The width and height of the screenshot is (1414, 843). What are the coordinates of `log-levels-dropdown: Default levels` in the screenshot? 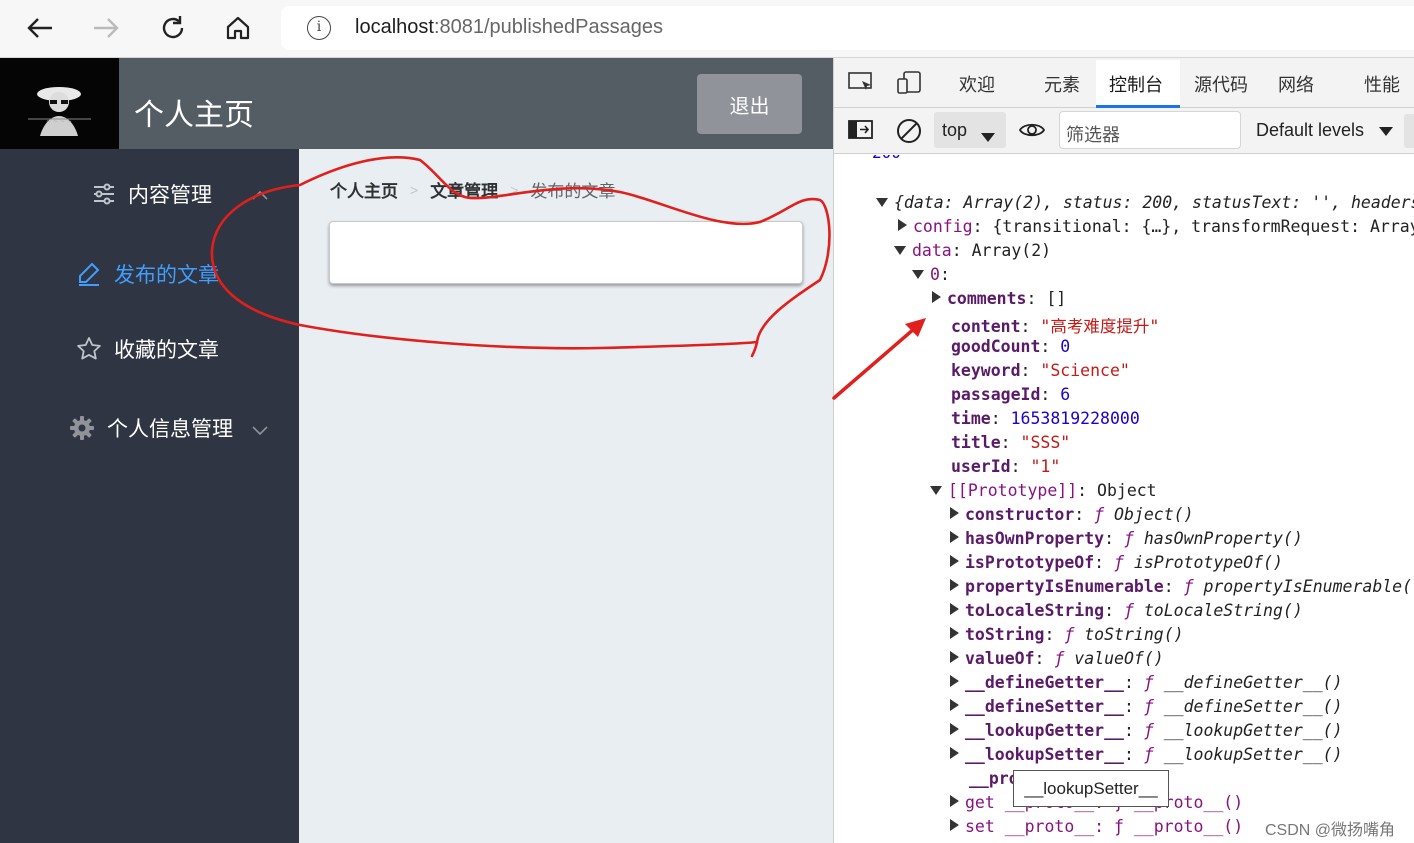 It's located at (1325, 130).